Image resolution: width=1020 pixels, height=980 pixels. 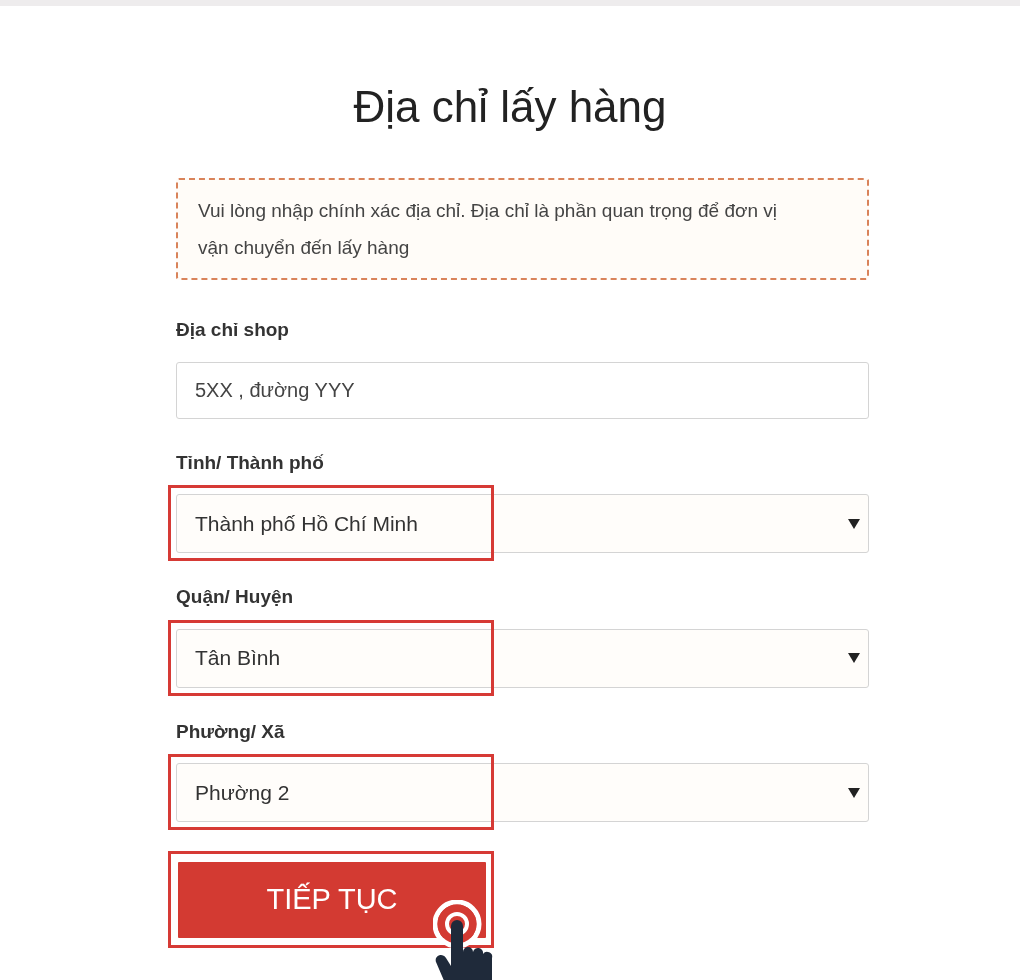 What do you see at coordinates (332, 900) in the screenshot?
I see `continue-button: TIẾP TỤC` at bounding box center [332, 900].